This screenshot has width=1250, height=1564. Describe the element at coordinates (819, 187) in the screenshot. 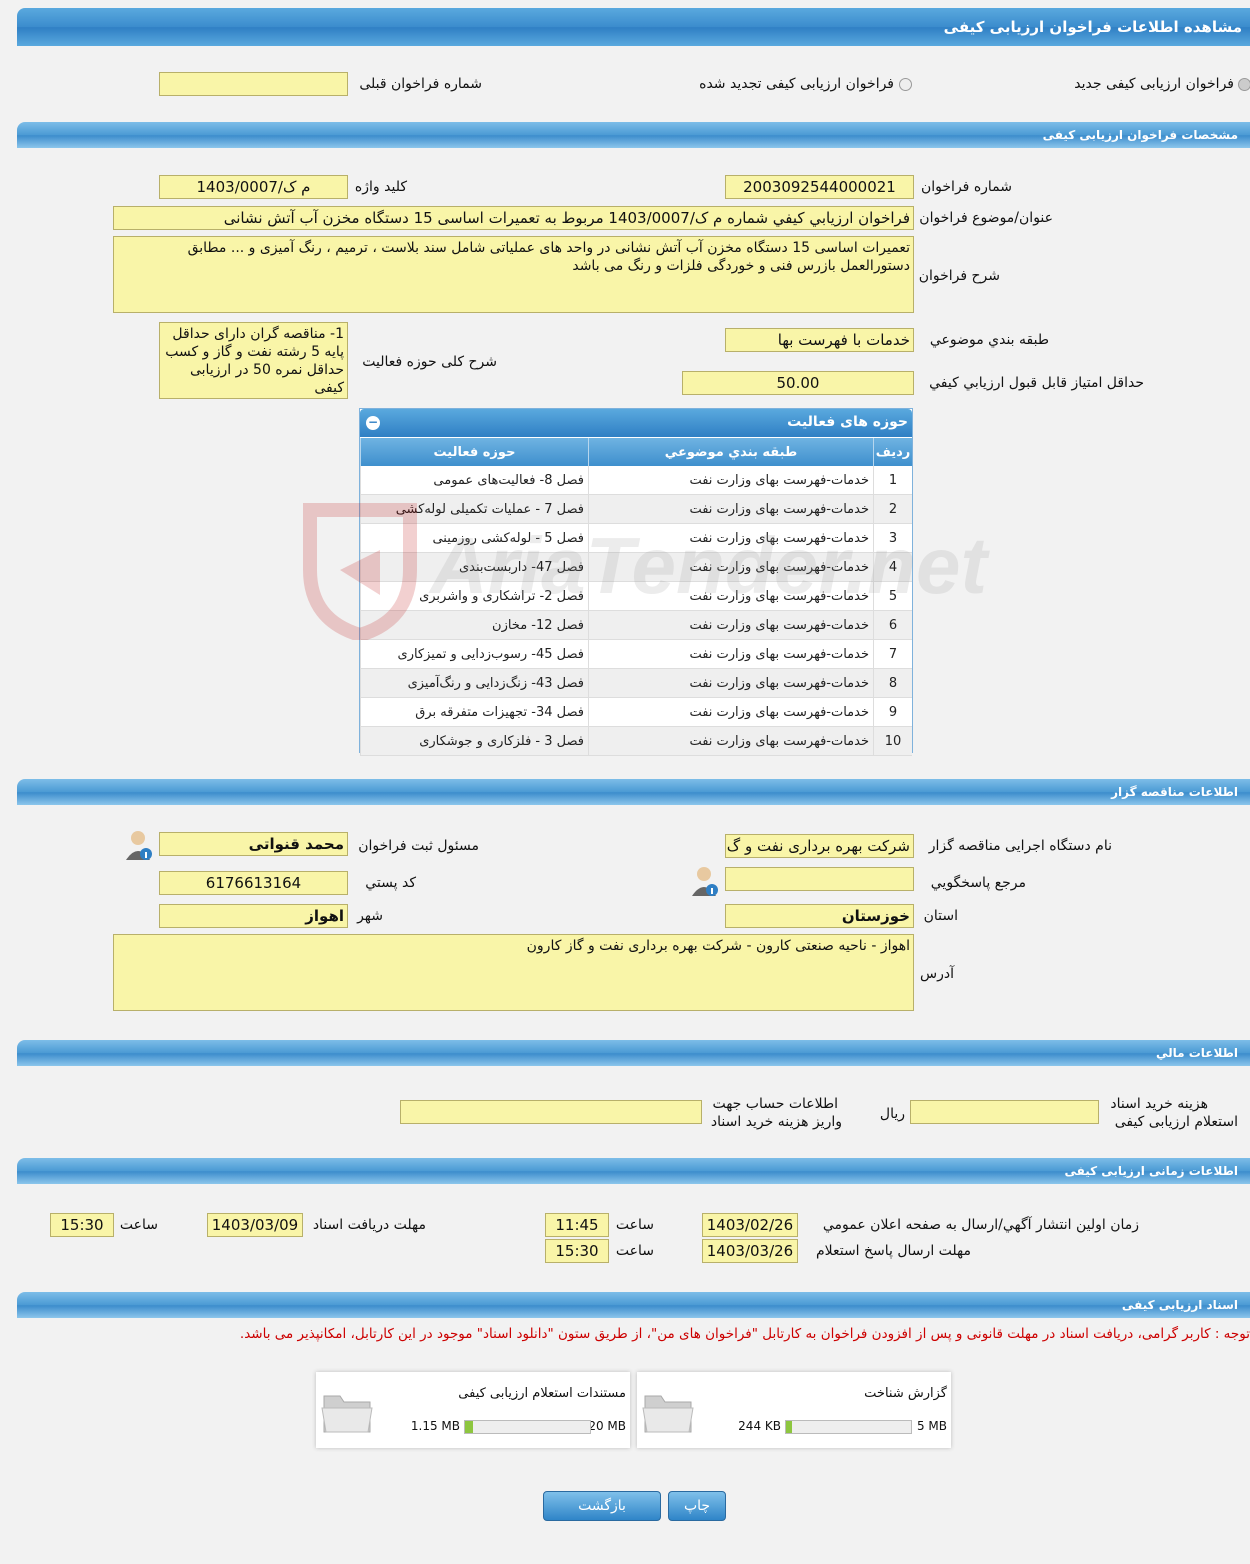

I see `call-number-field: 2003092544000021` at that location.